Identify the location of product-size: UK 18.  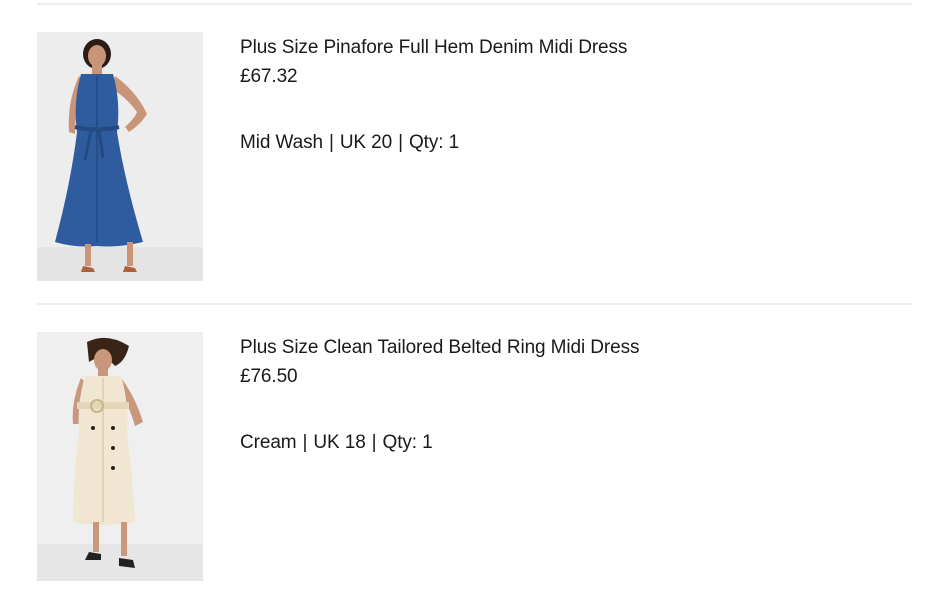
(339, 442).